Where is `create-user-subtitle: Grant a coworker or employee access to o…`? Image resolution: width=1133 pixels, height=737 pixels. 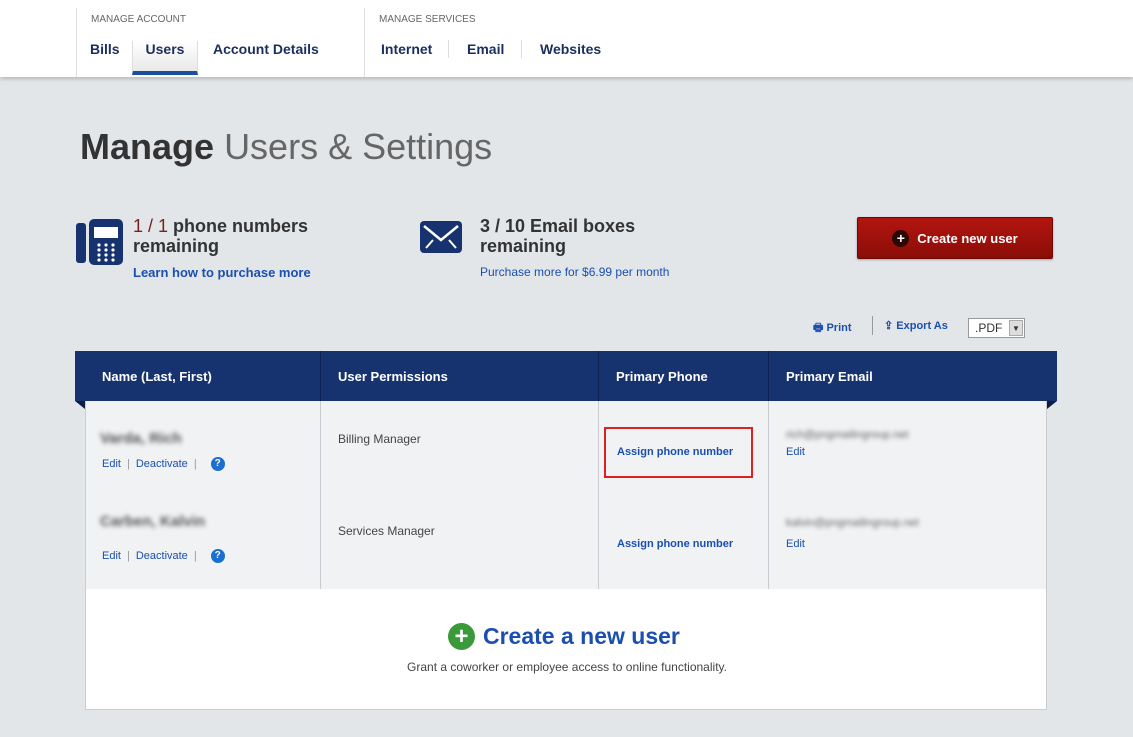
create-user-subtitle: Grant a coworker or employee access to o… is located at coordinates (567, 667).